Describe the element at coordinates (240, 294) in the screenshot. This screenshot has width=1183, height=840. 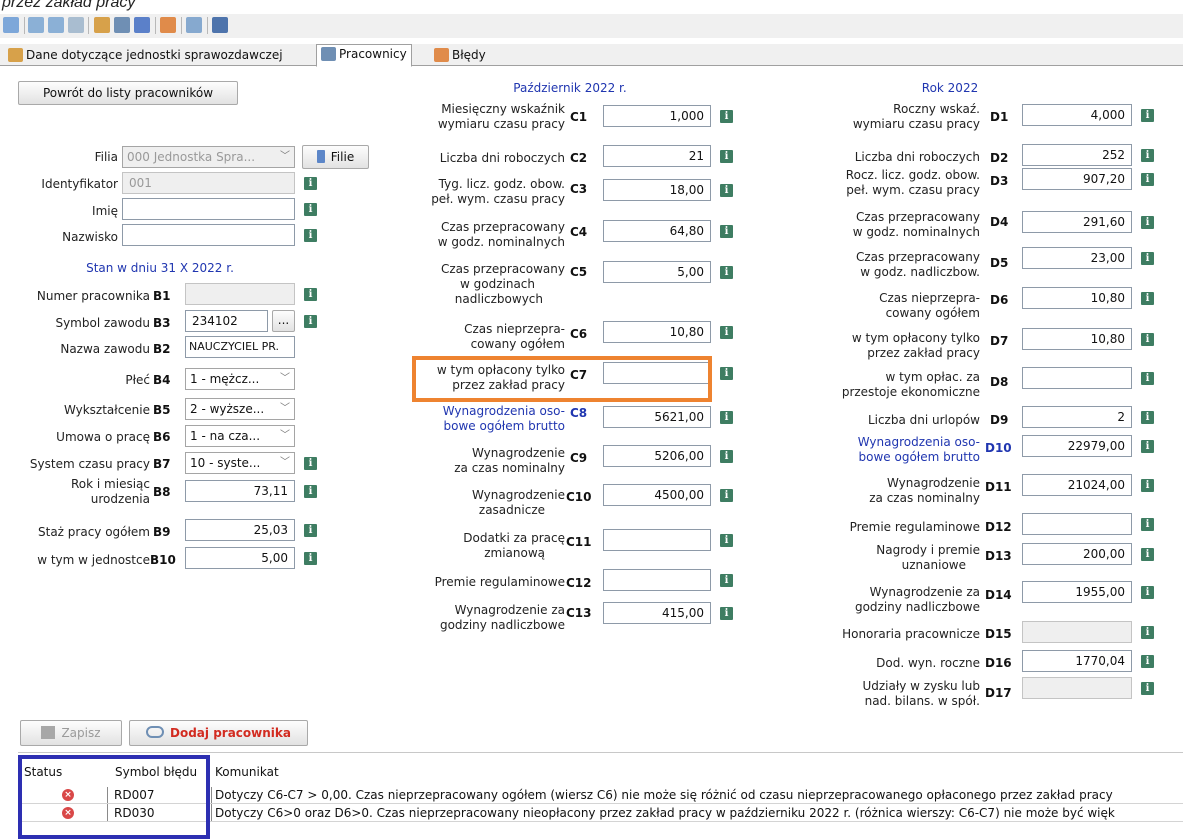
I see `b1-input` at that location.